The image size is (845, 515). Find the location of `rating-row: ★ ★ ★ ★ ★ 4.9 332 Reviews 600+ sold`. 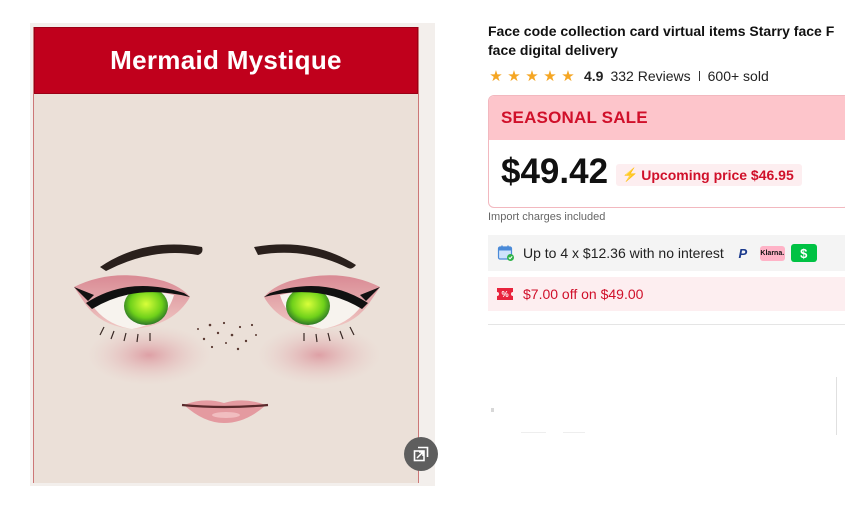

rating-row: ★ ★ ★ ★ ★ 4.9 332 Reviews 600+ sold is located at coordinates (628, 76).